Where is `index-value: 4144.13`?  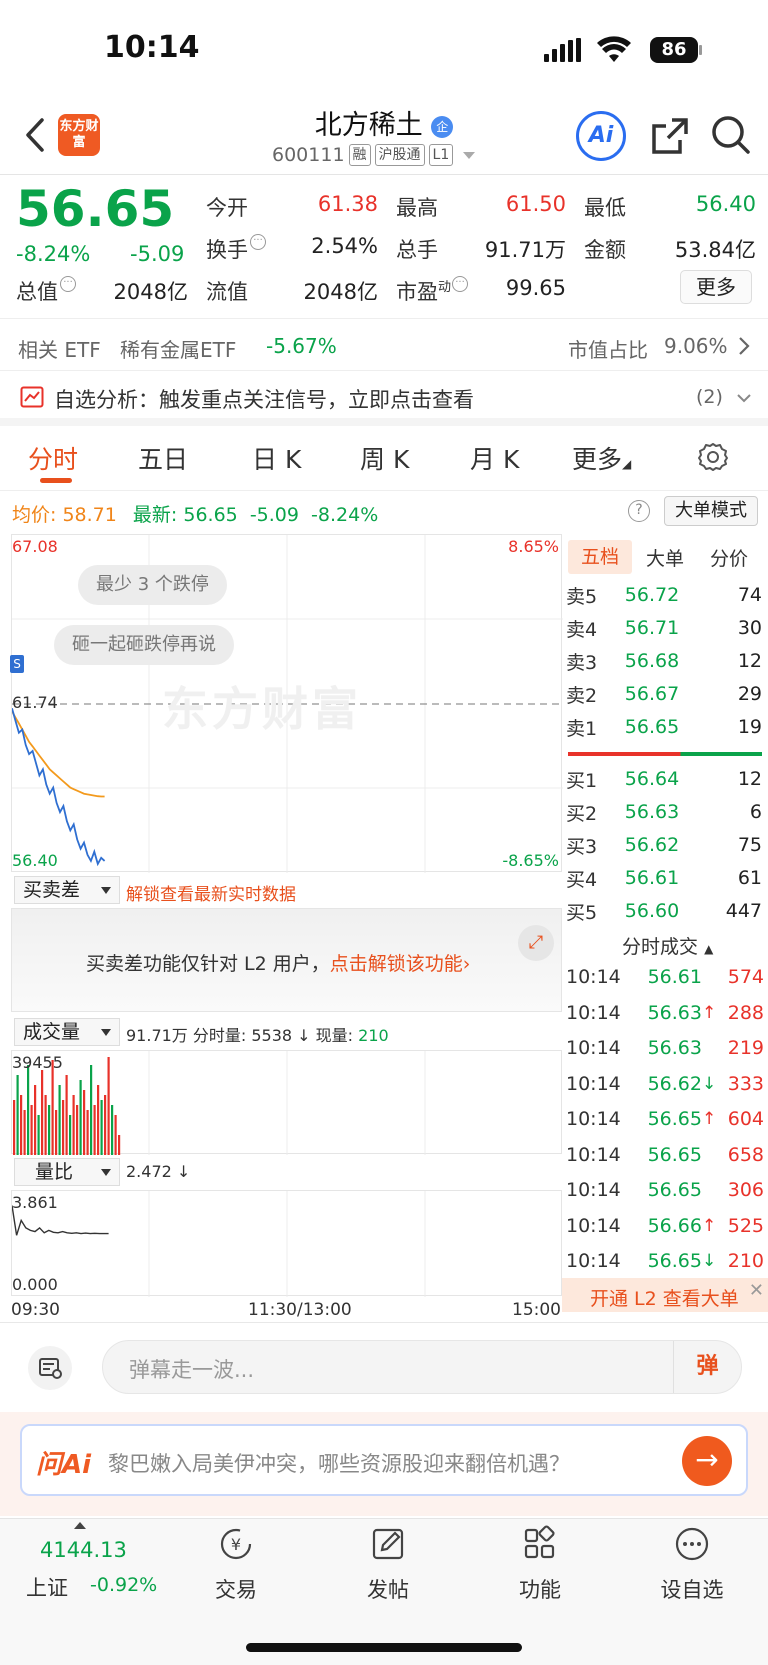 index-value: 4144.13 is located at coordinates (83, 1550).